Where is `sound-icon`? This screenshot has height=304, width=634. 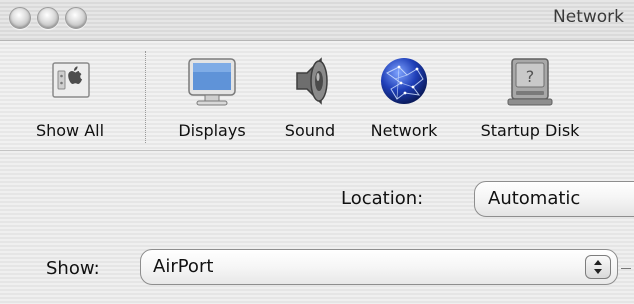
sound-icon is located at coordinates (312, 81).